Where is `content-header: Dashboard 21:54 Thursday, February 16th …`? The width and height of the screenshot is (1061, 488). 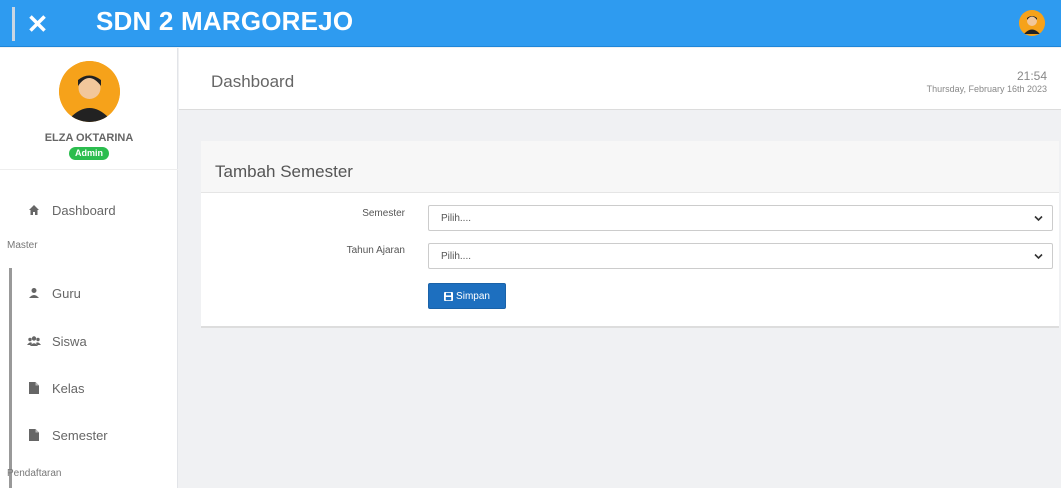 content-header: Dashboard 21:54 Thursday, February 16th … is located at coordinates (620, 79).